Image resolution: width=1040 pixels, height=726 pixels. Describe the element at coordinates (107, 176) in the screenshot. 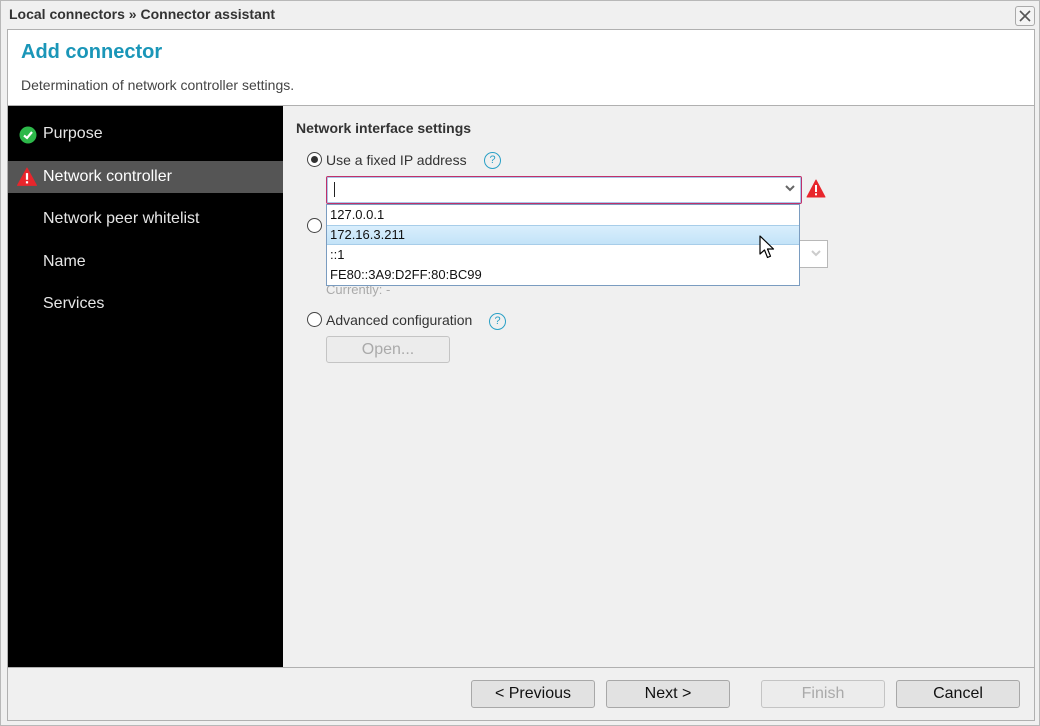

I see `sidebar-item-label: Network controller` at that location.